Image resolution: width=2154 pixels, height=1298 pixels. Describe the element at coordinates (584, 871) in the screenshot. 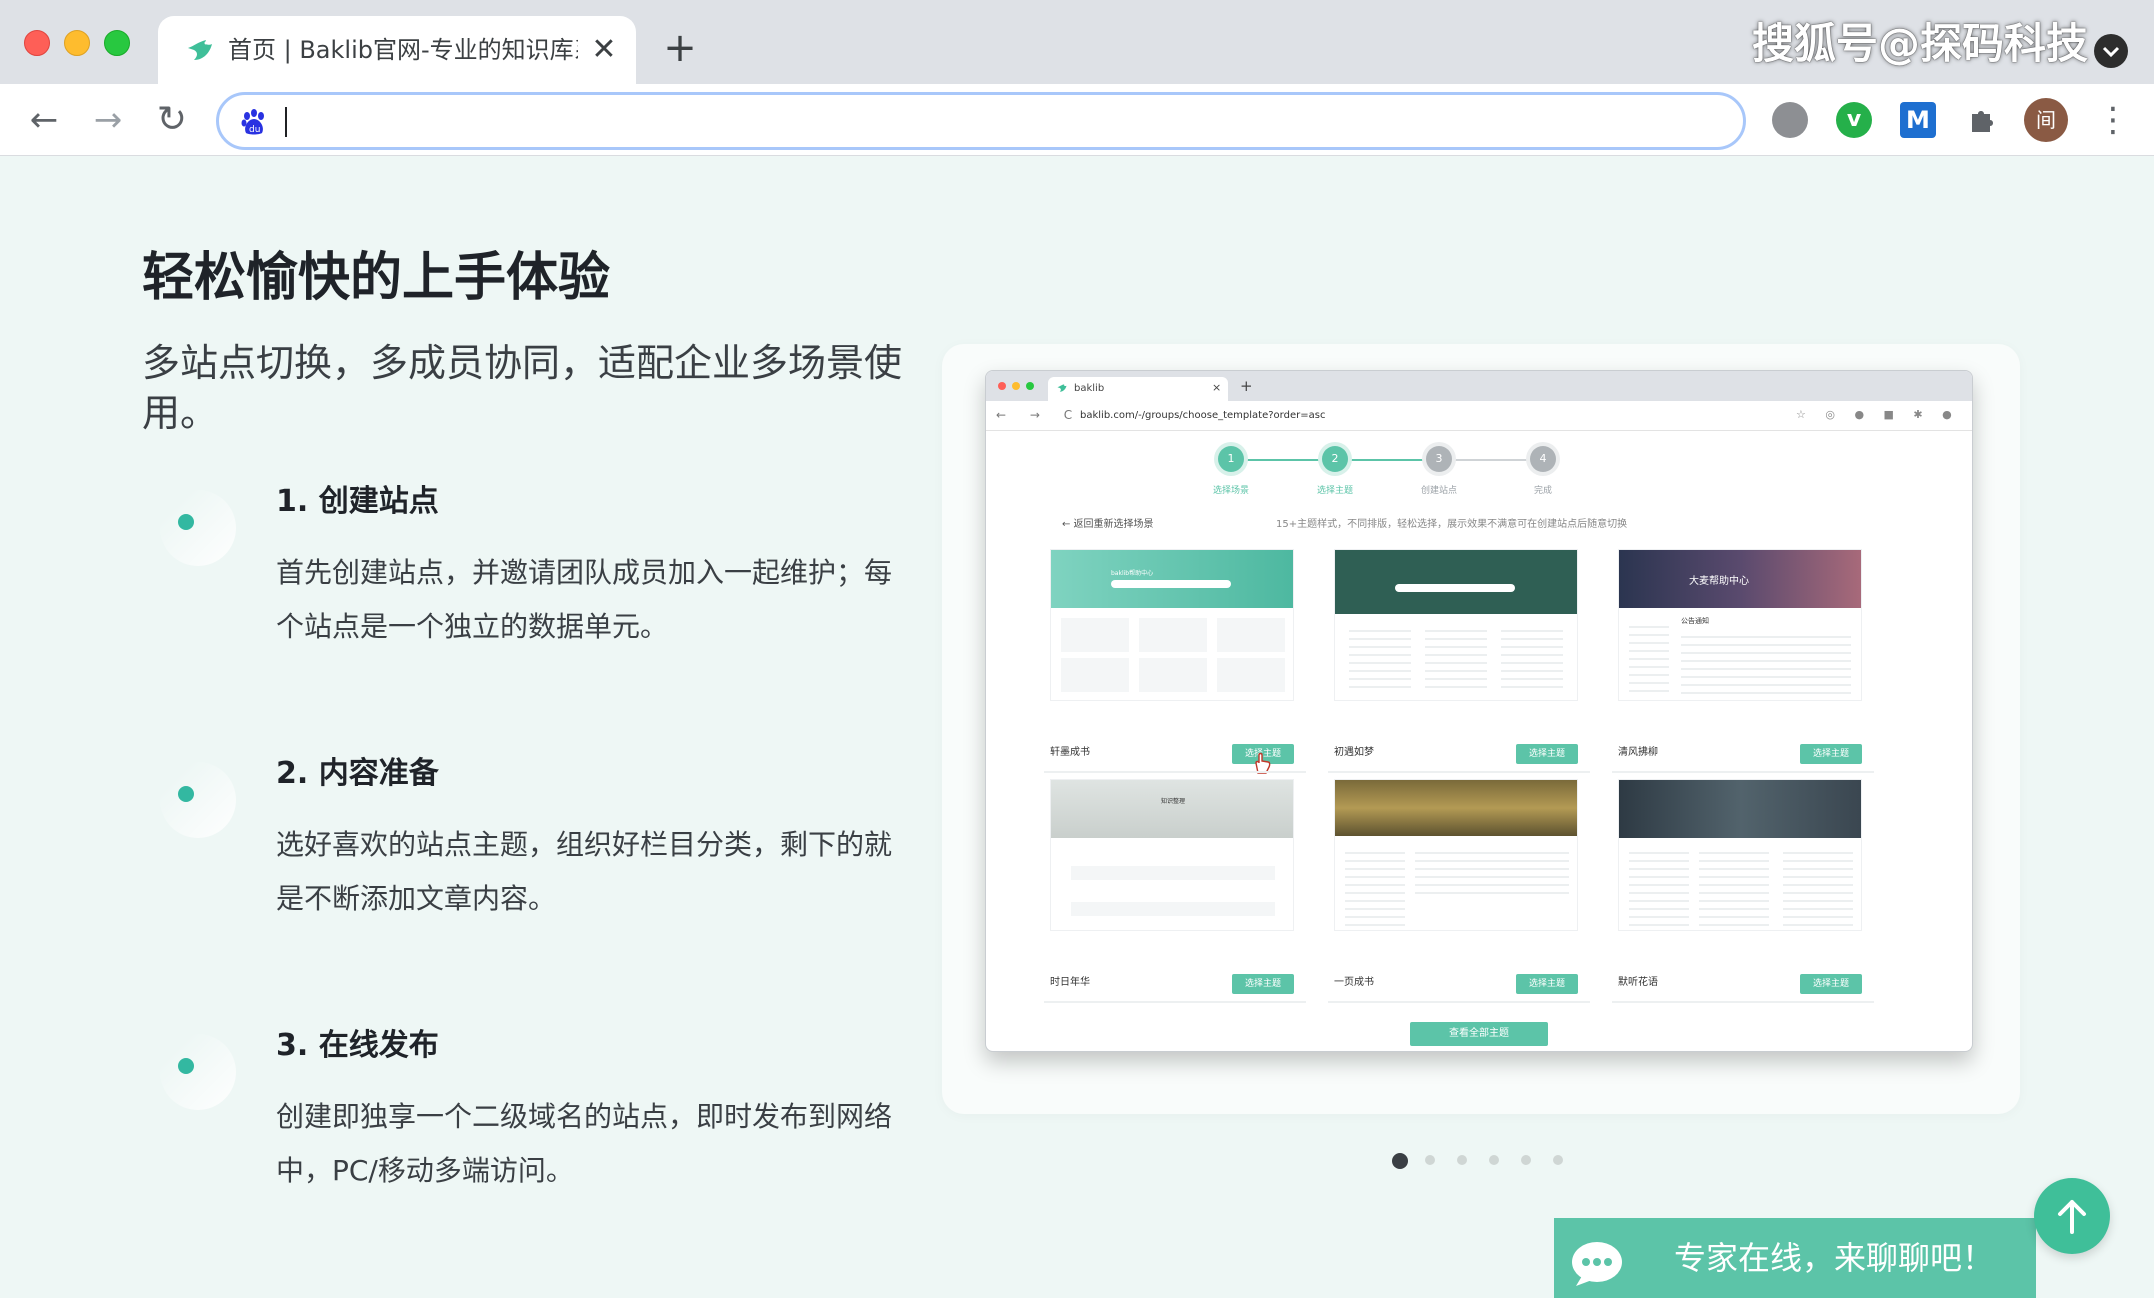

I see `step-2-description: 选好喜欢的站点主题，组织好栏目分类，剩下的就是不断添加文章内容。` at that location.